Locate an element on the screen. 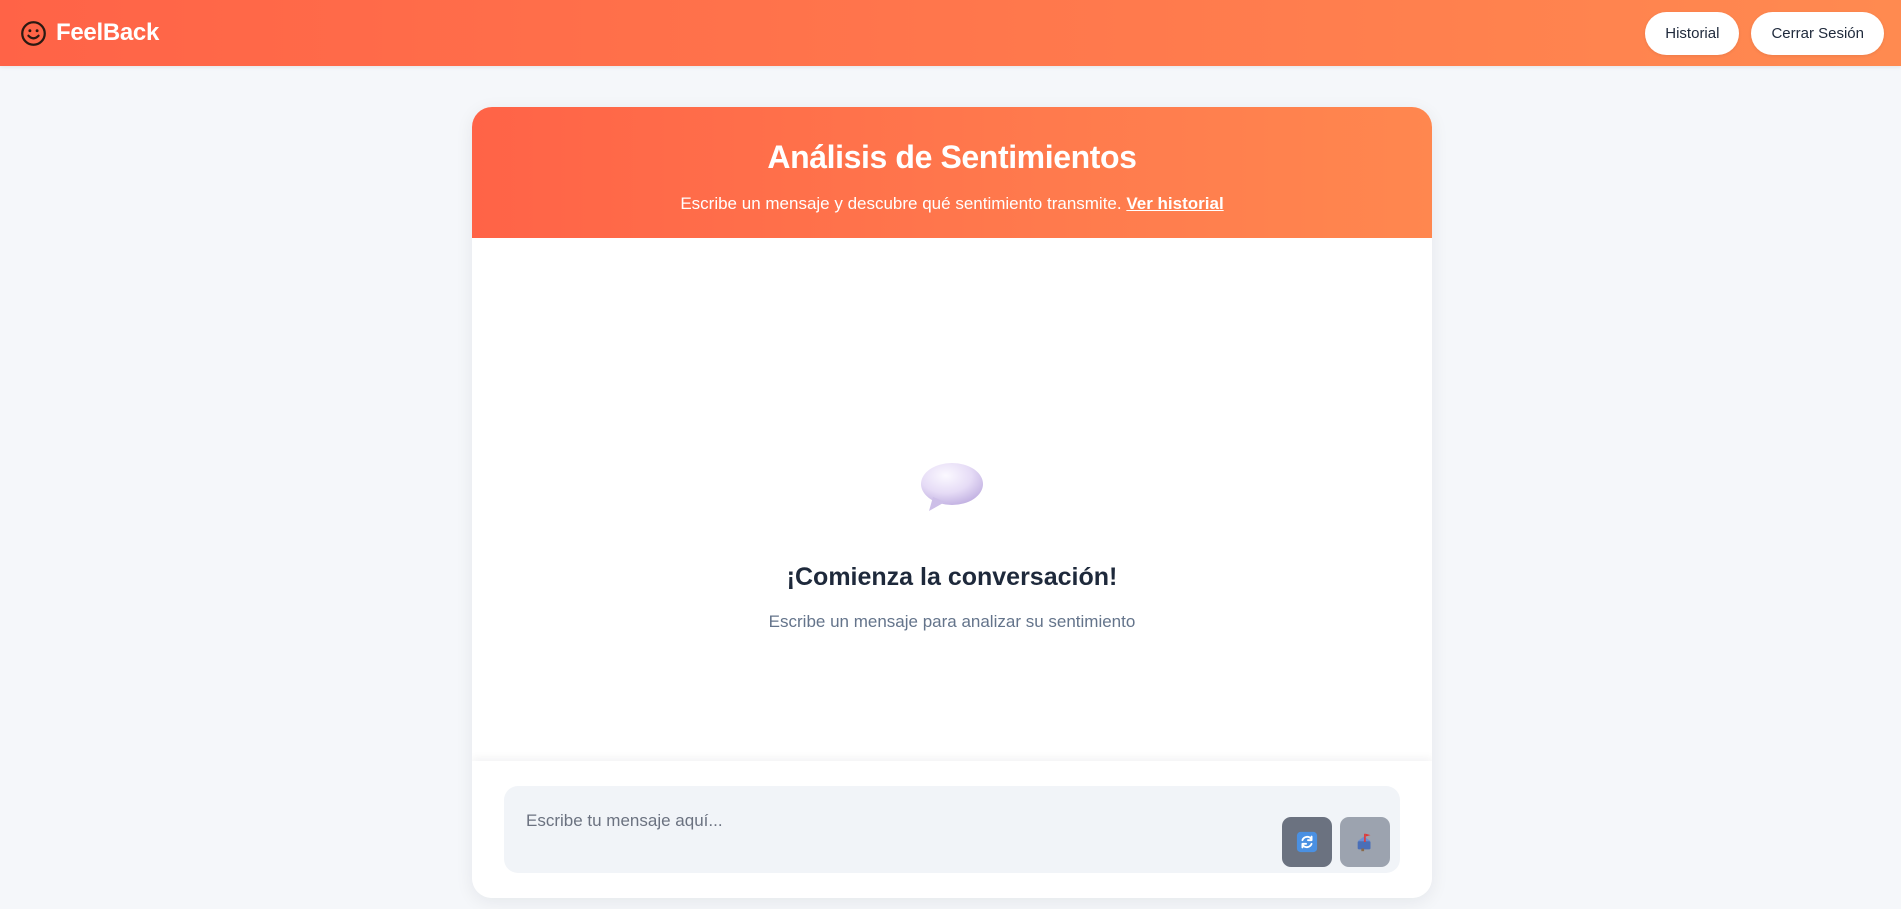 The height and width of the screenshot is (909, 1901). top-navbar: FeelBack Historial Cerrar Sesión is located at coordinates (950, 33).